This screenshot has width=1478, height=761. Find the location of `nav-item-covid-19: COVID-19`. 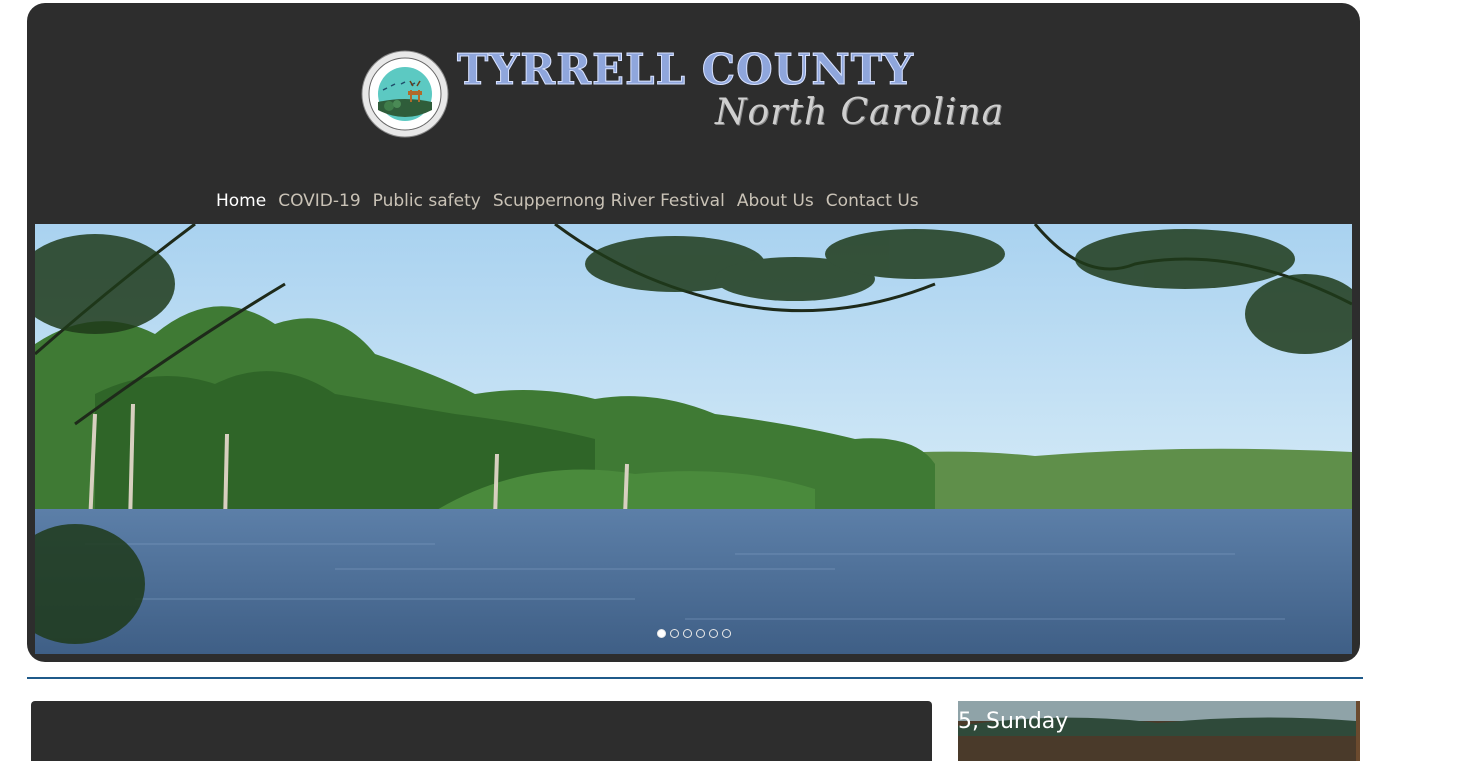

nav-item-covid-19: COVID-19 is located at coordinates (319, 201).